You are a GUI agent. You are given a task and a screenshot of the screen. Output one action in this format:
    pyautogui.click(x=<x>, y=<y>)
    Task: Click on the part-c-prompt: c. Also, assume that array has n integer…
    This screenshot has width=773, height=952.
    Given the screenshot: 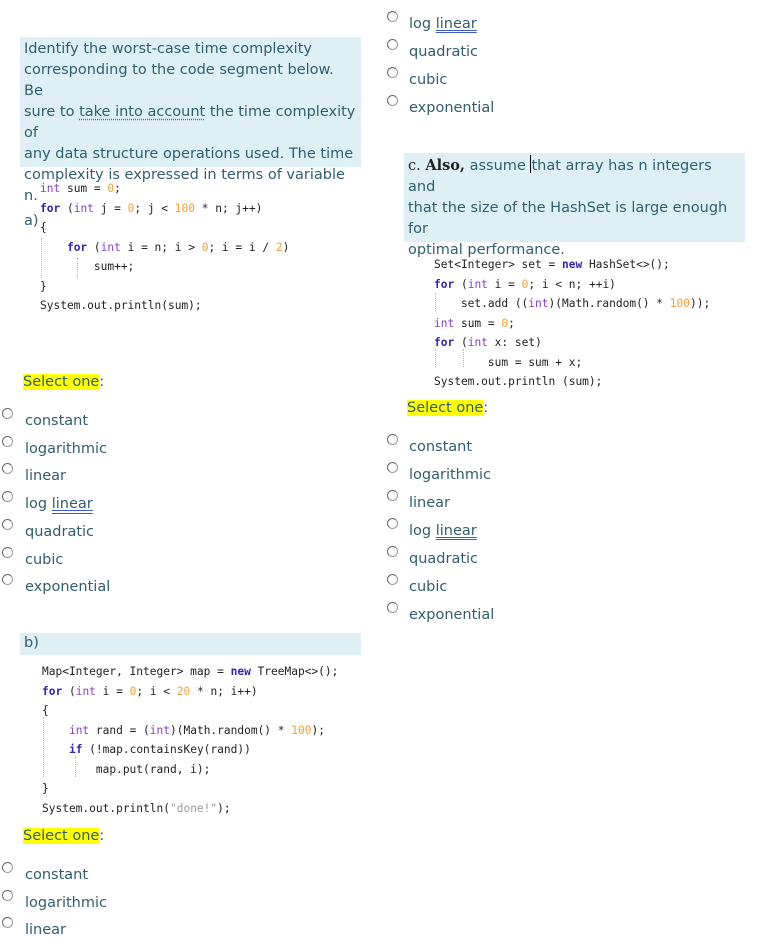 What is the action you would take?
    pyautogui.click(x=574, y=205)
    